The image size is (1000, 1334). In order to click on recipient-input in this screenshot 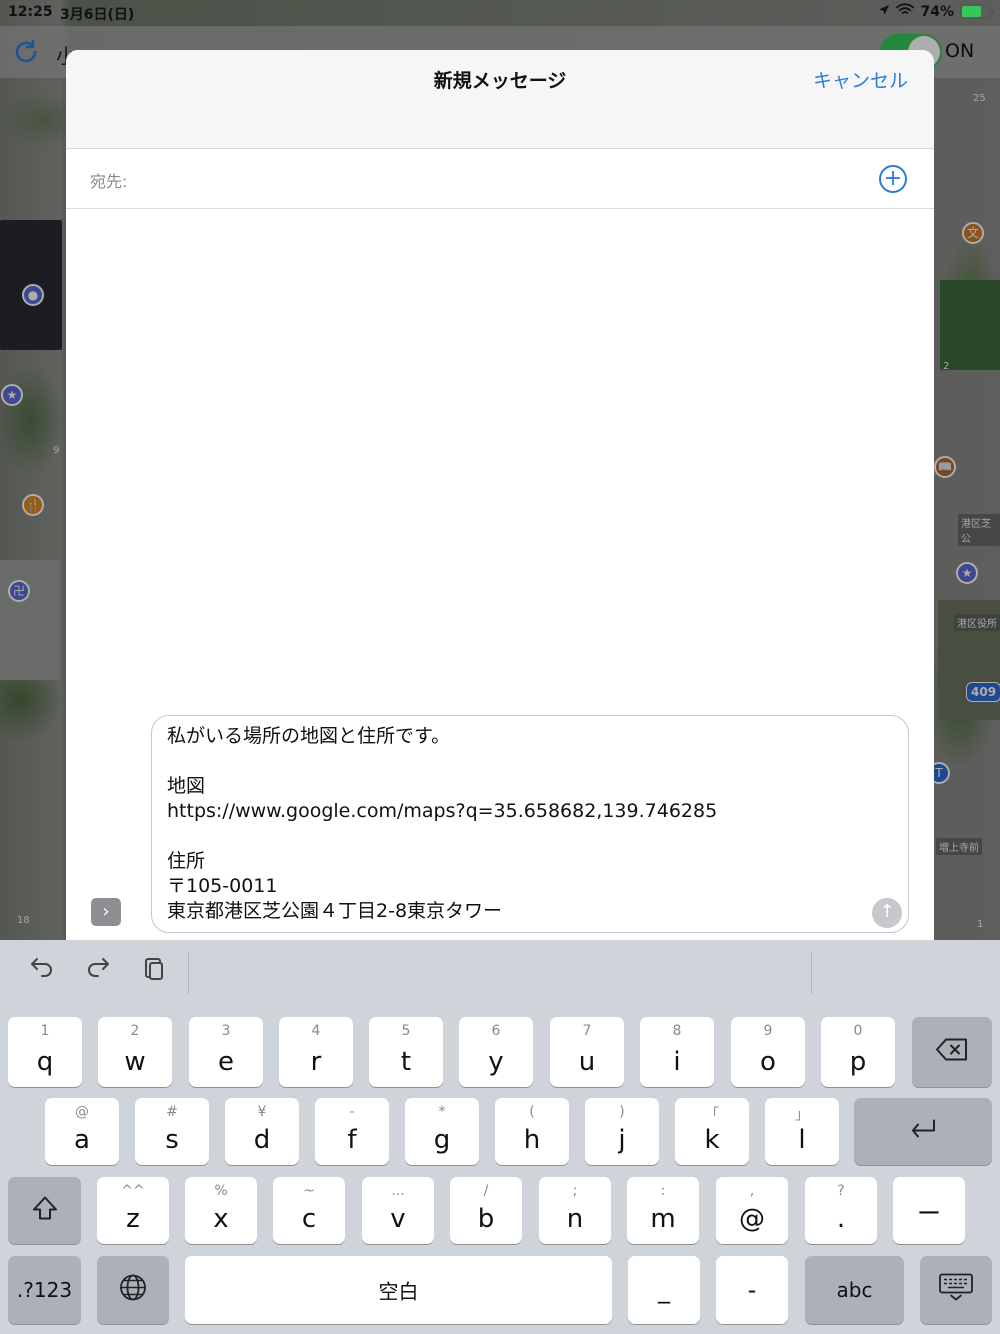, I will do `click(488, 178)`.